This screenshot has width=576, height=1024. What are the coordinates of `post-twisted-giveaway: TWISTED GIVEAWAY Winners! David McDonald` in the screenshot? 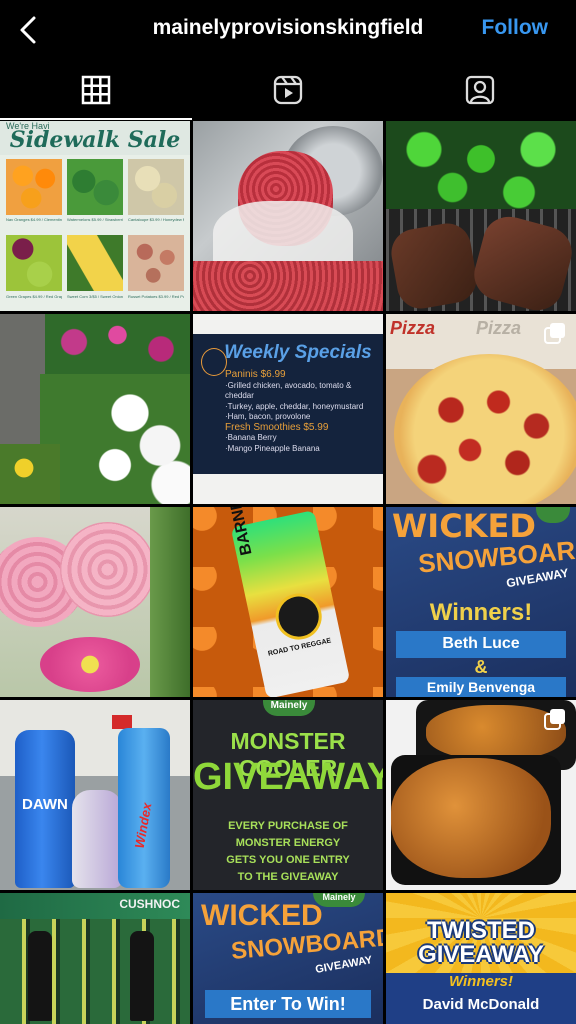 It's located at (481, 958).